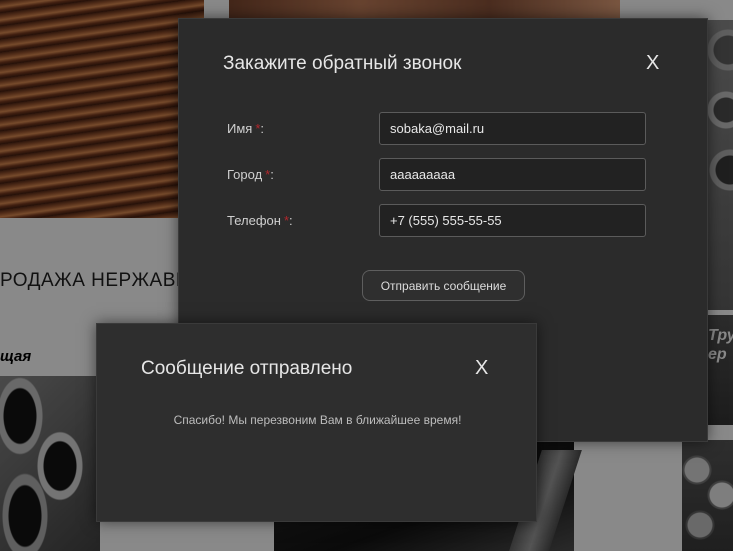  I want to click on form-row-name: Имя *:, so click(437, 128).